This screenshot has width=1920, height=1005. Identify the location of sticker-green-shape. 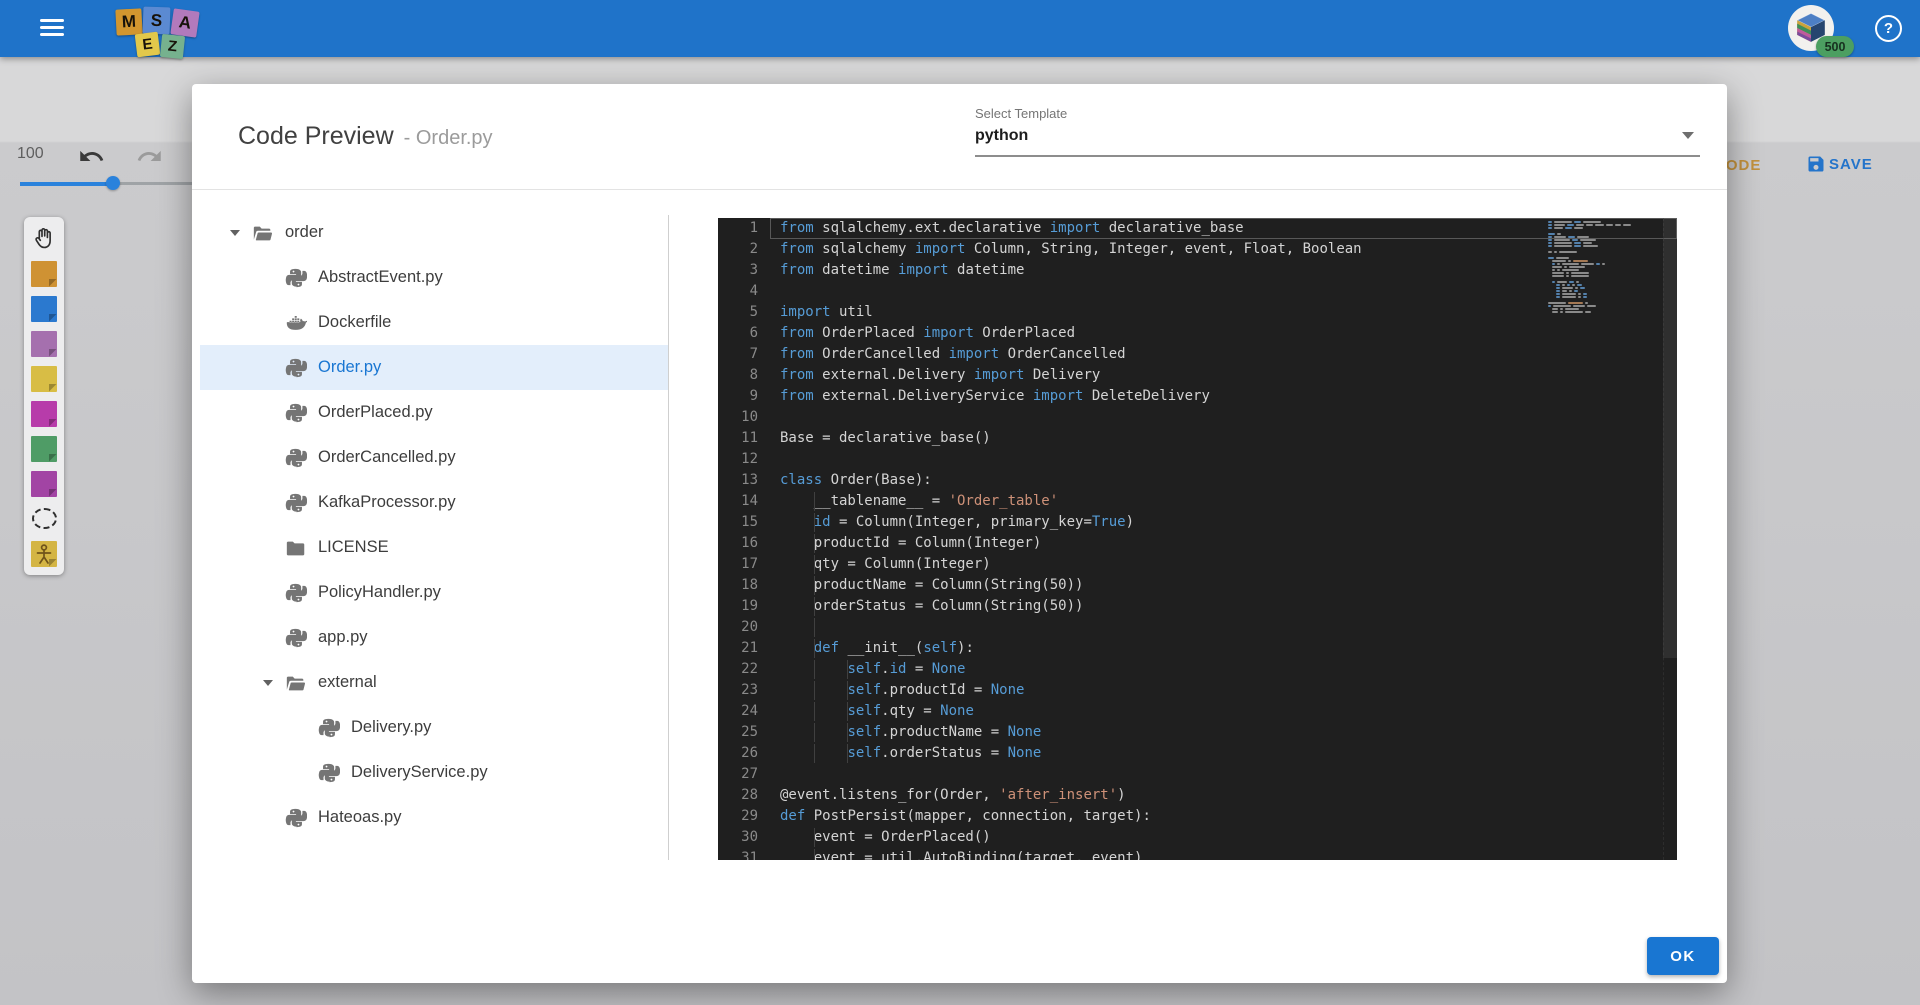
(44, 448).